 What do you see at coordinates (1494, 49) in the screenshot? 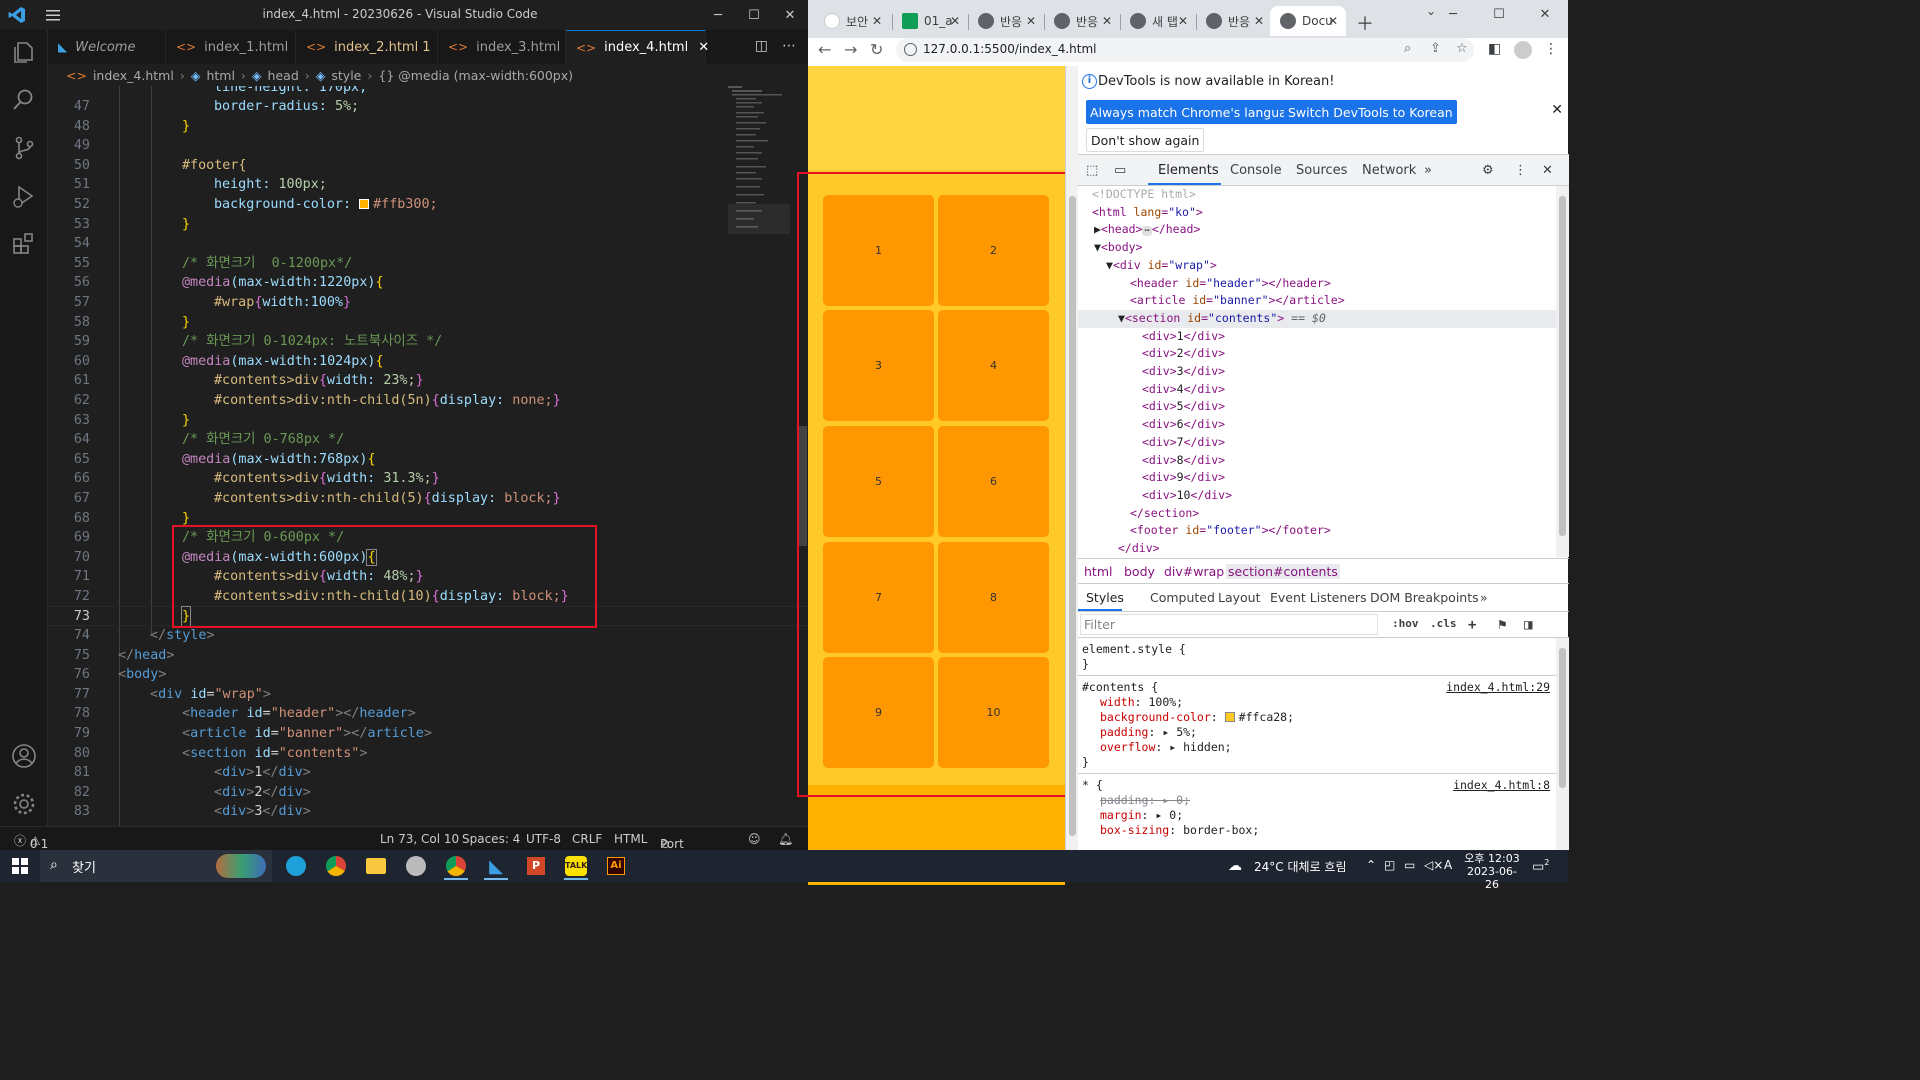
I see `side-panel-icon: ◧` at bounding box center [1494, 49].